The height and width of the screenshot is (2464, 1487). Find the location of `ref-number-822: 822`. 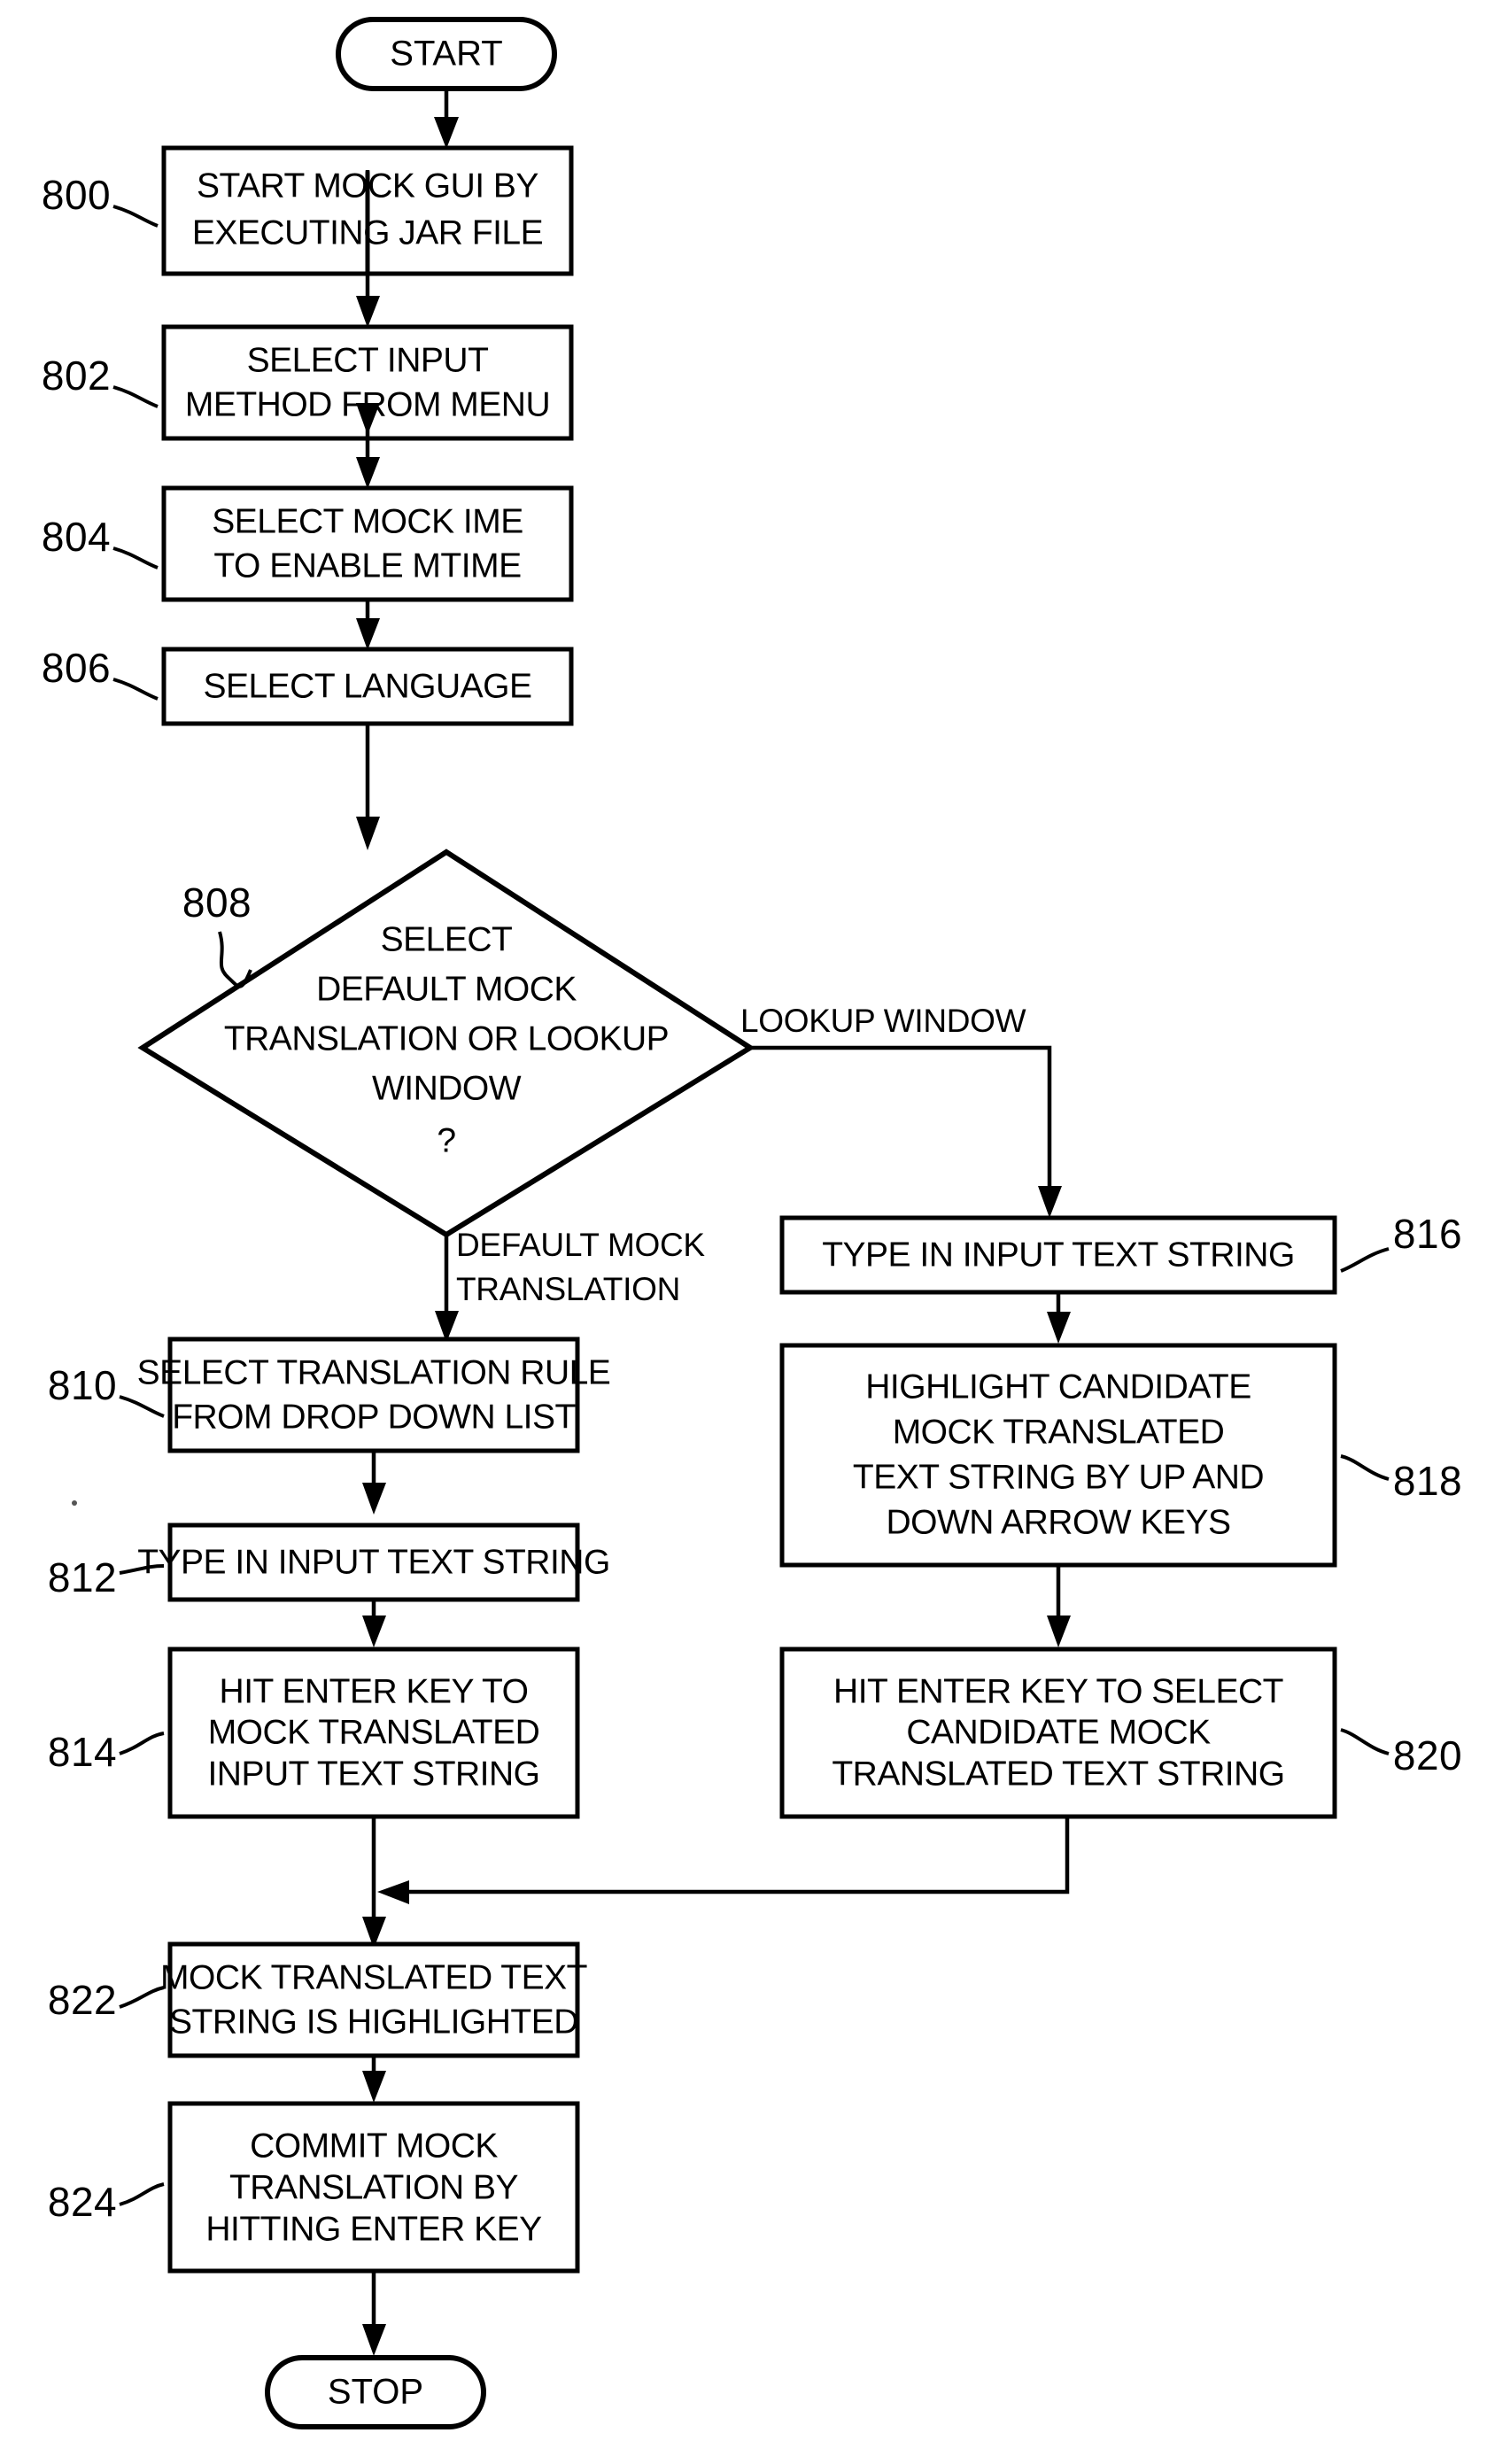

ref-number-822: 822 is located at coordinates (82, 2000).